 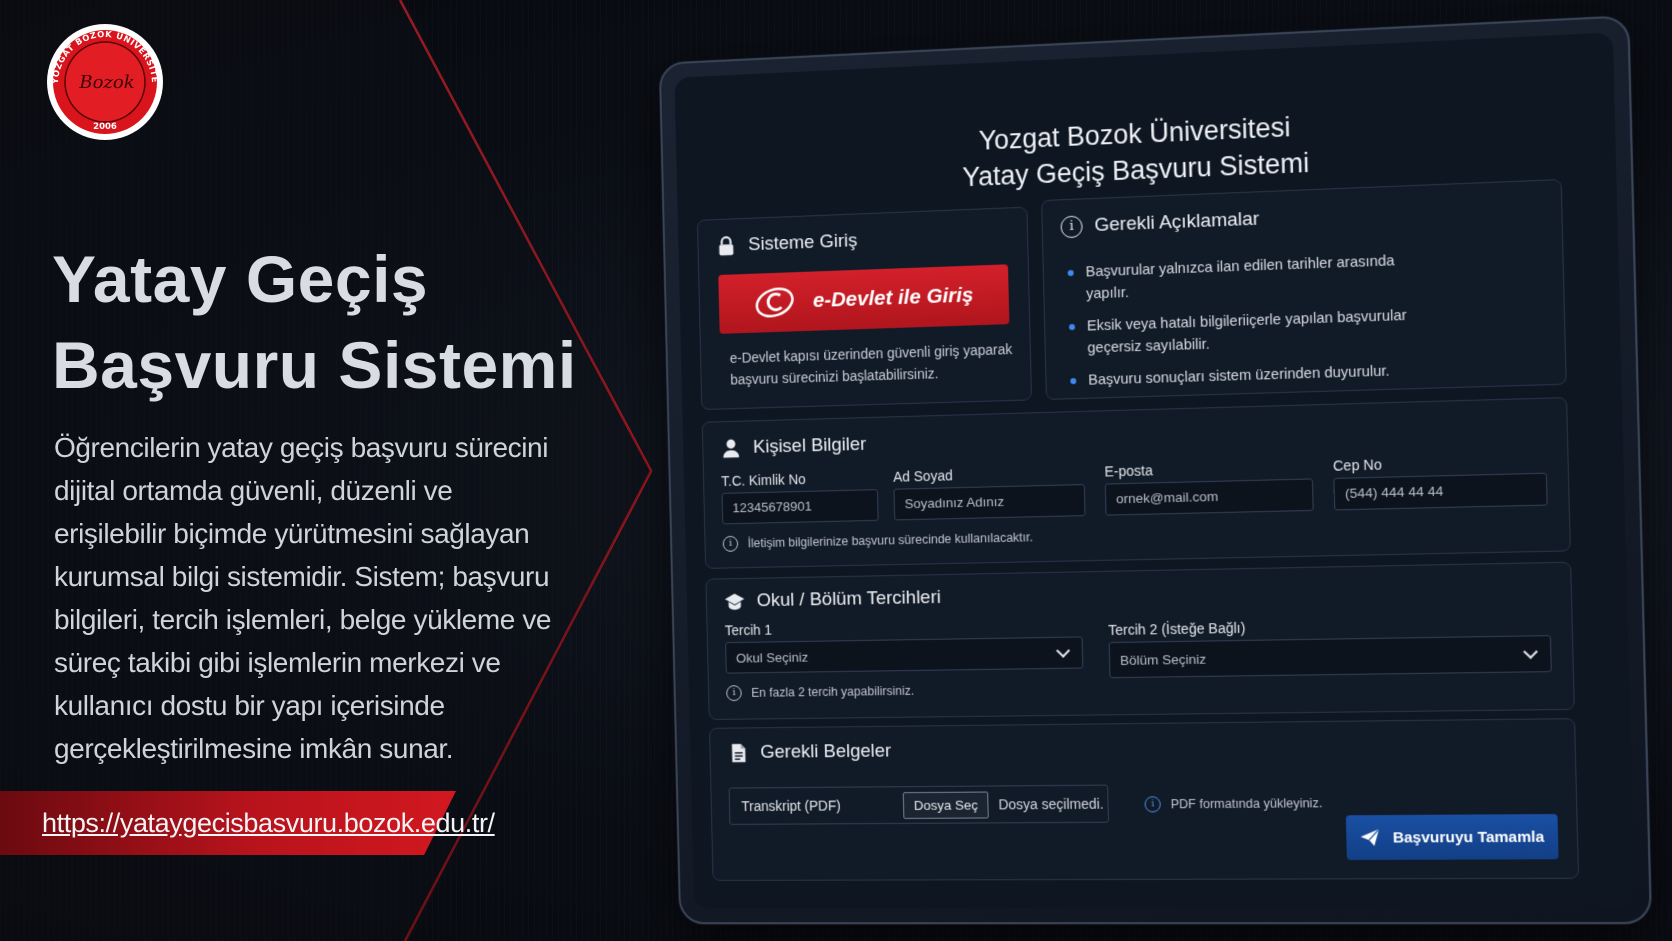 What do you see at coordinates (1246, 804) in the screenshot?
I see `documents-note-text: PDF formatında yükleyiniz.` at bounding box center [1246, 804].